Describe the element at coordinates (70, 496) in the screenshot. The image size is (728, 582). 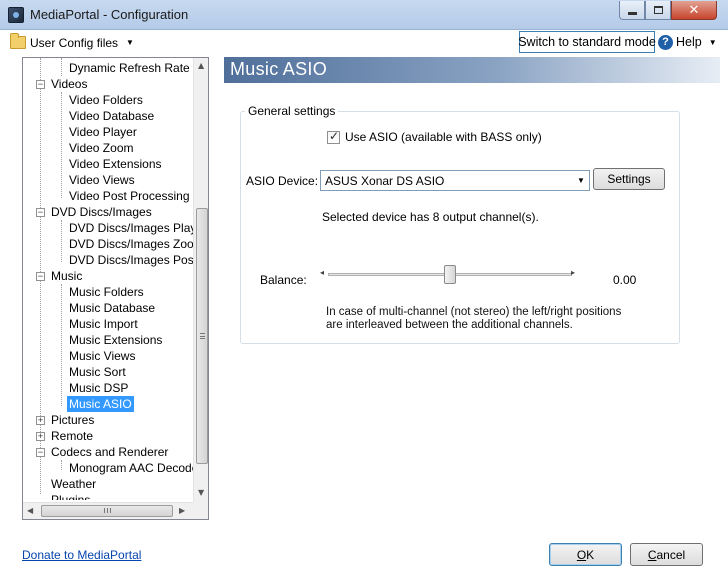
I see `tree-item-plugins: Plugins` at that location.